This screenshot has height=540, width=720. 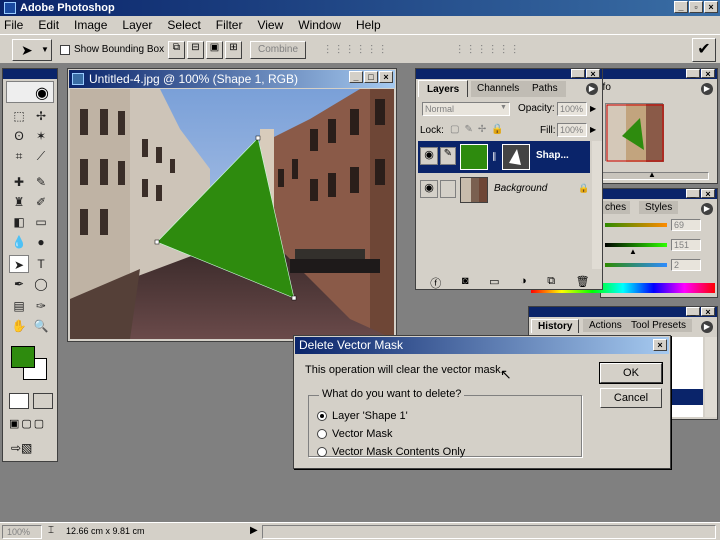 I want to click on tab-channels: Channels, so click(x=498, y=89).